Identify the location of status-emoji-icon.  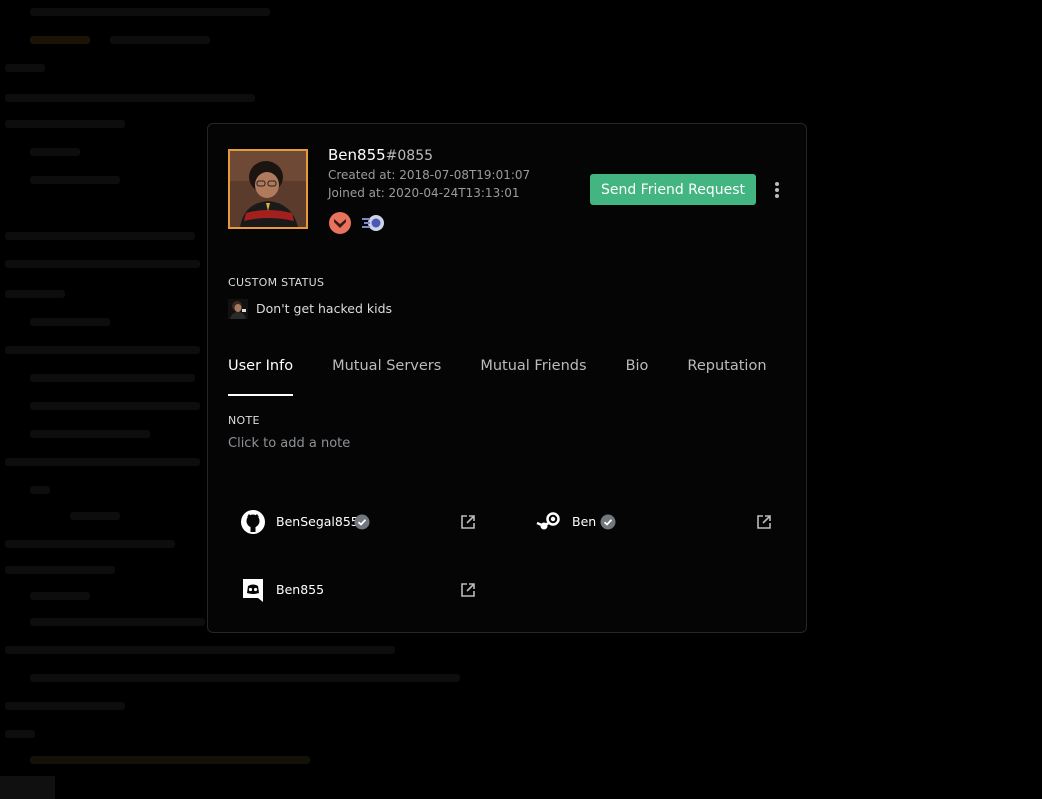
(238, 309).